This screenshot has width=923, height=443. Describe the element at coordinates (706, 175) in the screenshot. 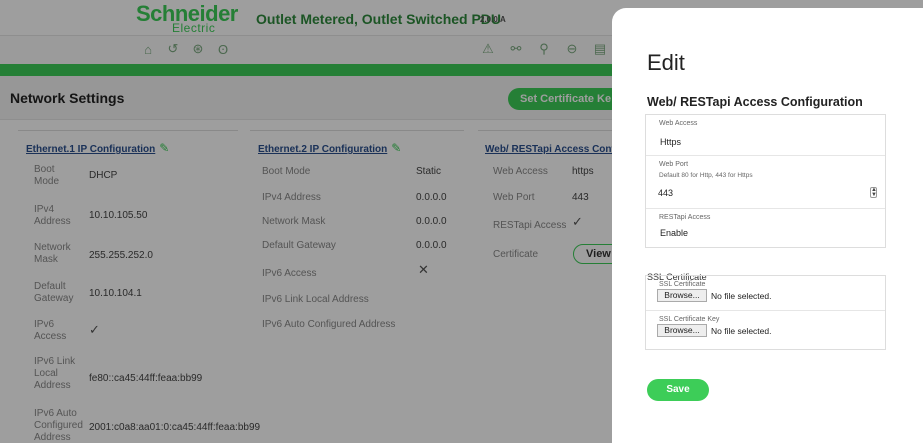

I see `web-port-hint: Default 80 for Http, 443 for Https` at that location.